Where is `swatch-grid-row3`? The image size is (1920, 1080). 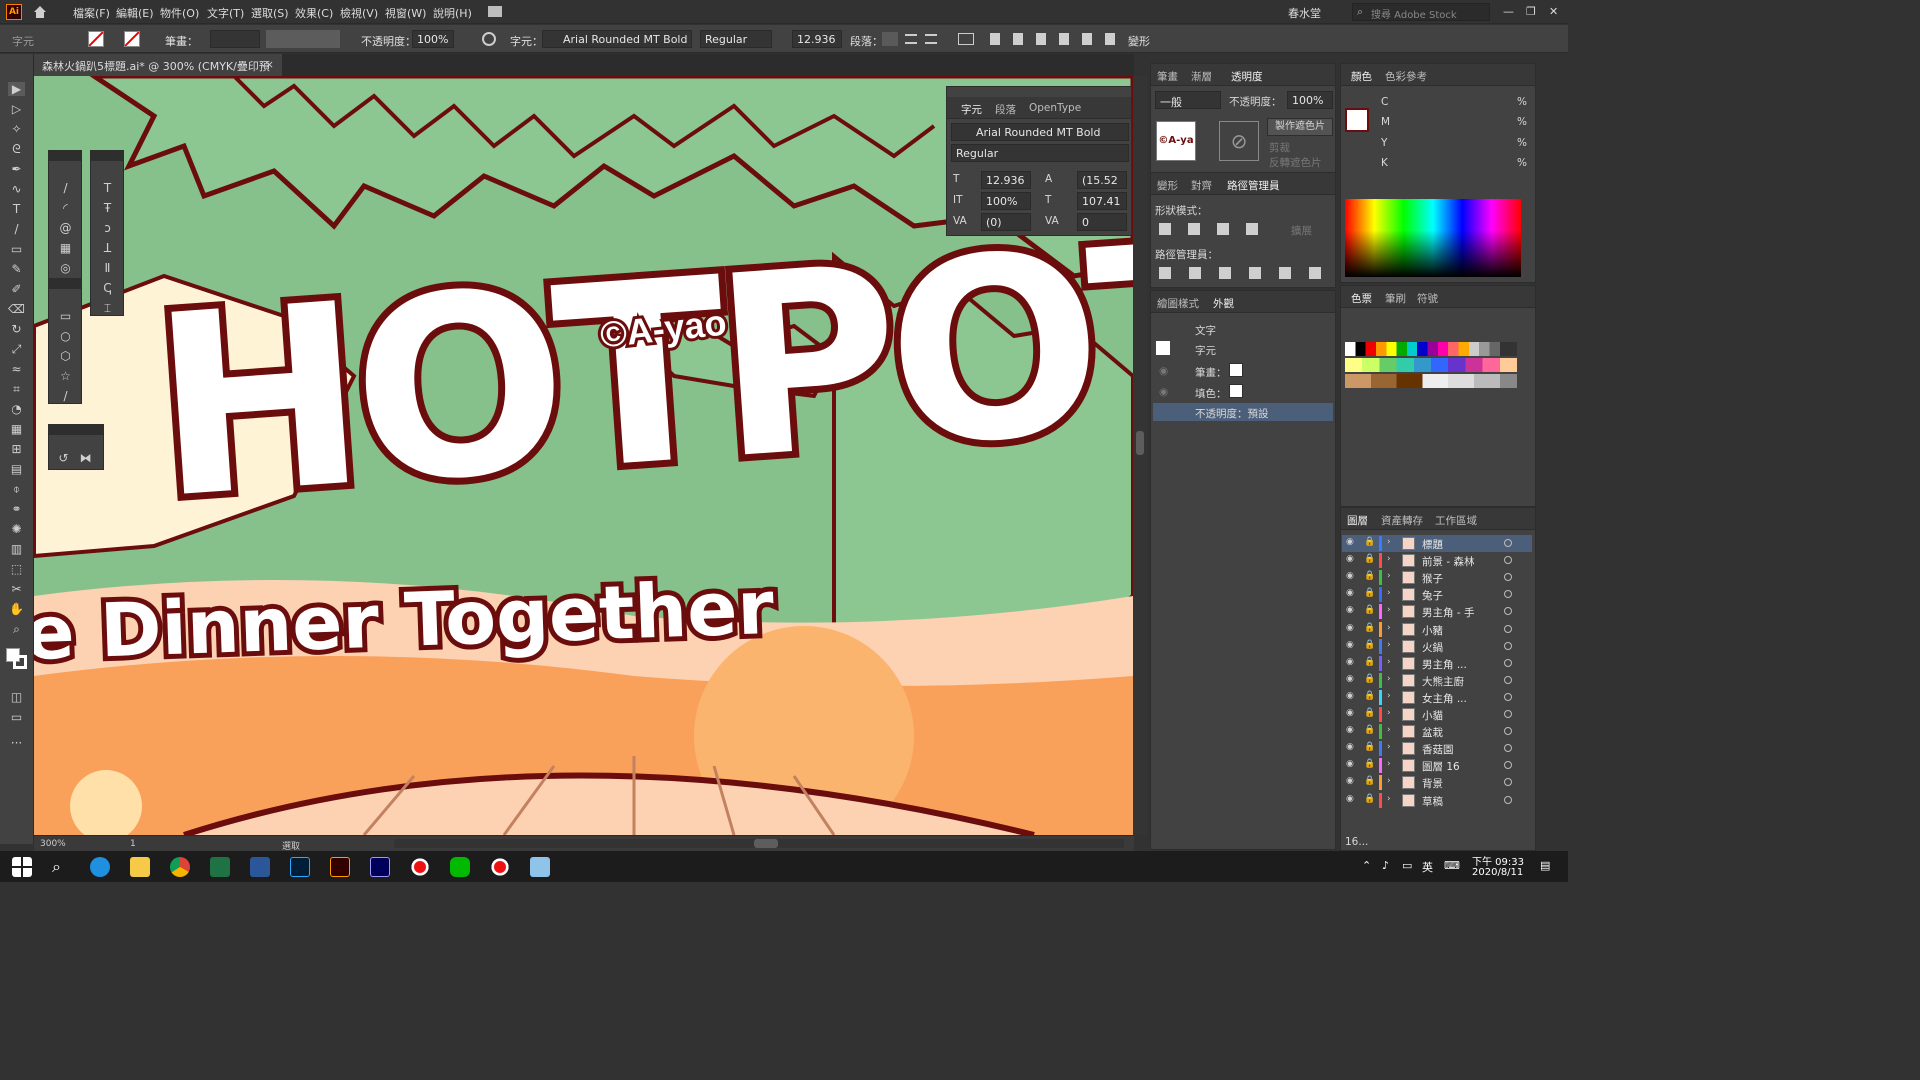
swatch-grid-row3 is located at coordinates (1431, 381).